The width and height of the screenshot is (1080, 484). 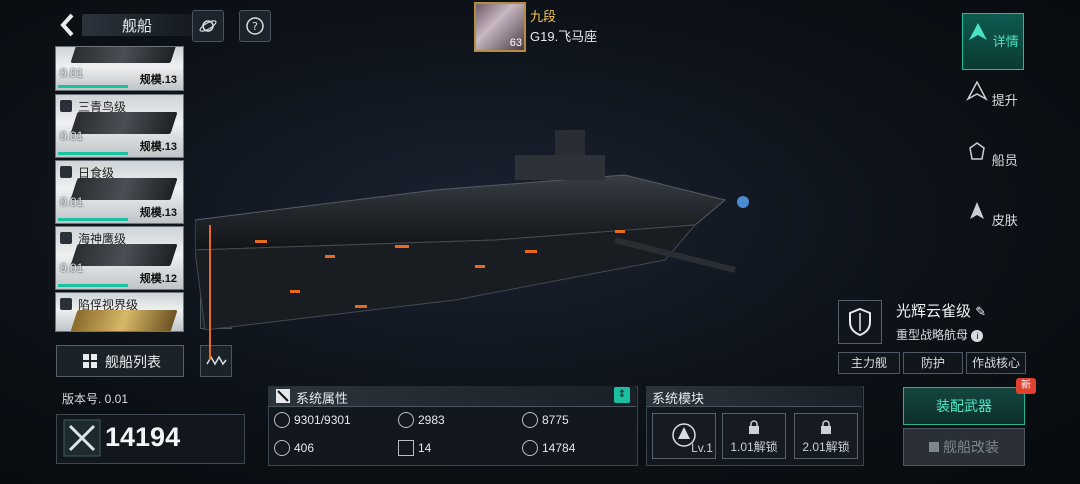 What do you see at coordinates (119, 68) in the screenshot?
I see `ship-card-0: 0.01 规模.13` at bounding box center [119, 68].